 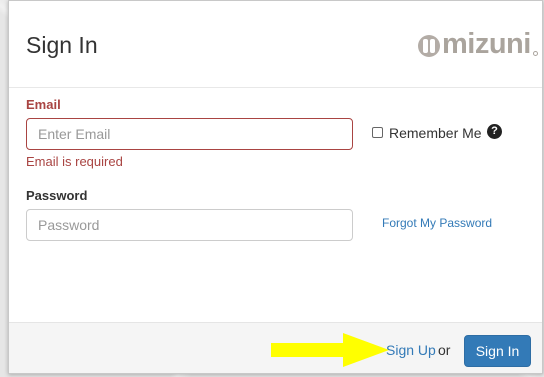 I want to click on mizuni-logo: mizuni, so click(x=478, y=44).